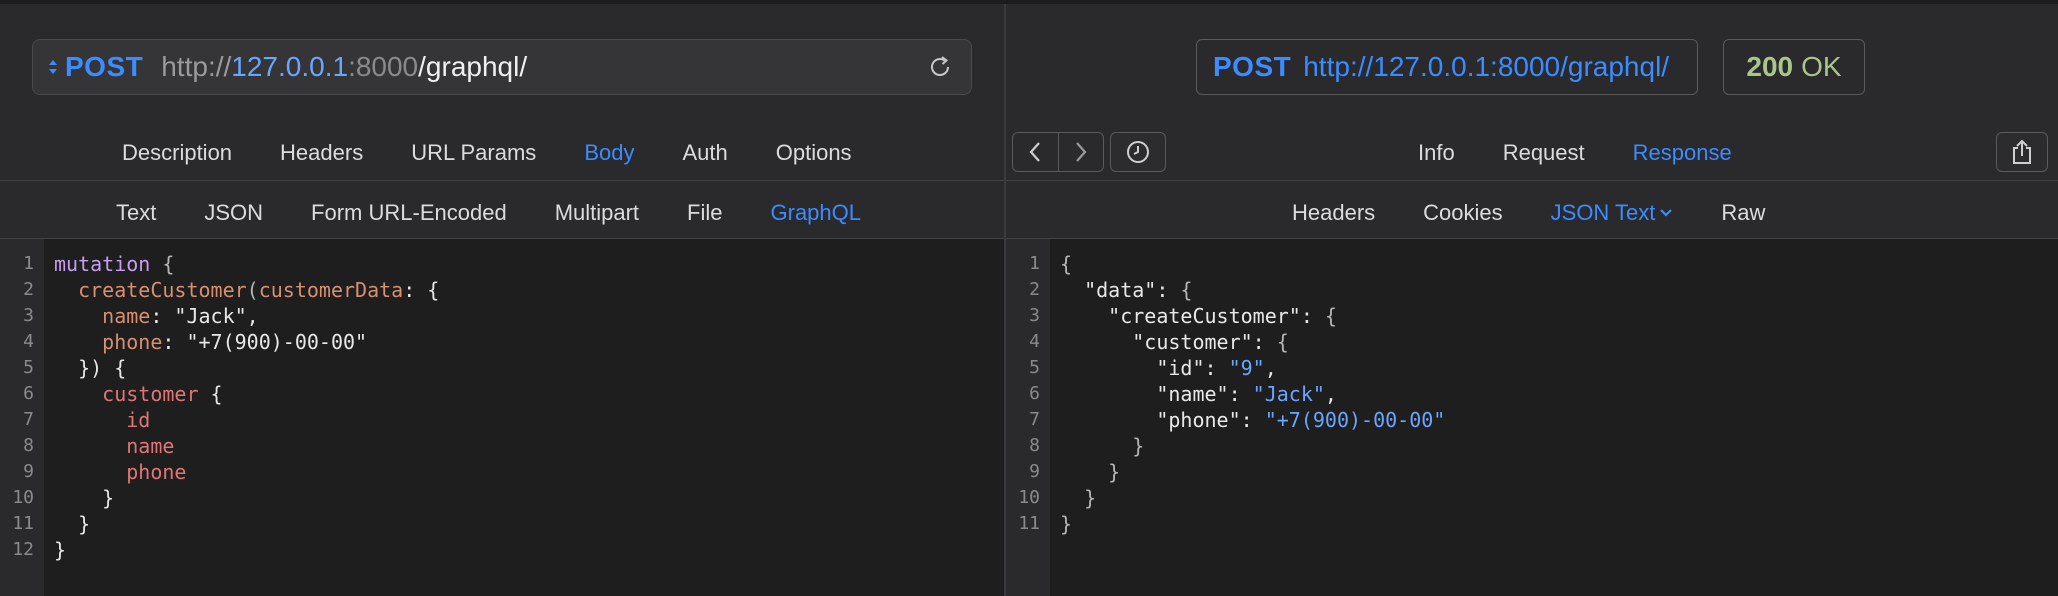  What do you see at coordinates (409, 213) in the screenshot?
I see `tab-form-url-encoded: Form URL-Encoded` at bounding box center [409, 213].